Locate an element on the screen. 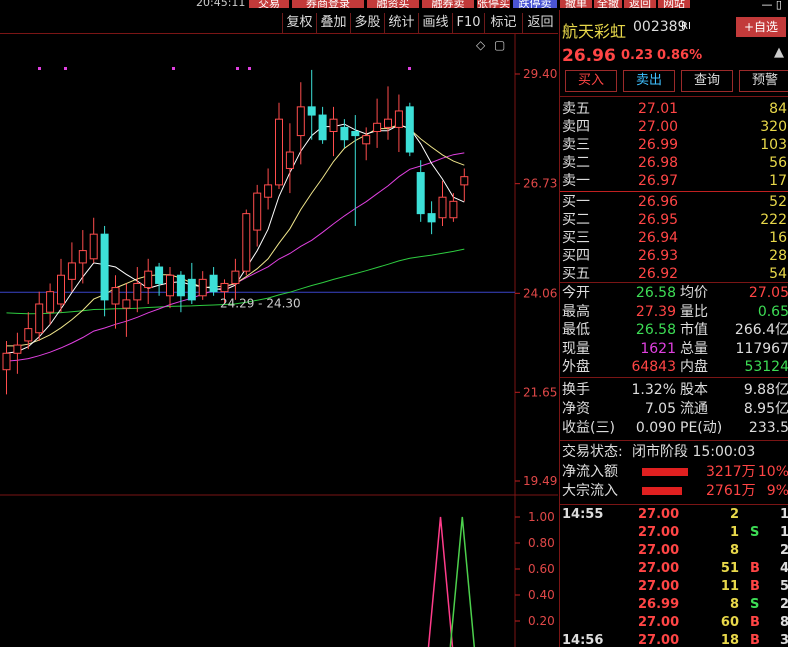  orderbook-row: 卖三 26.99 103 is located at coordinates (674, 145).